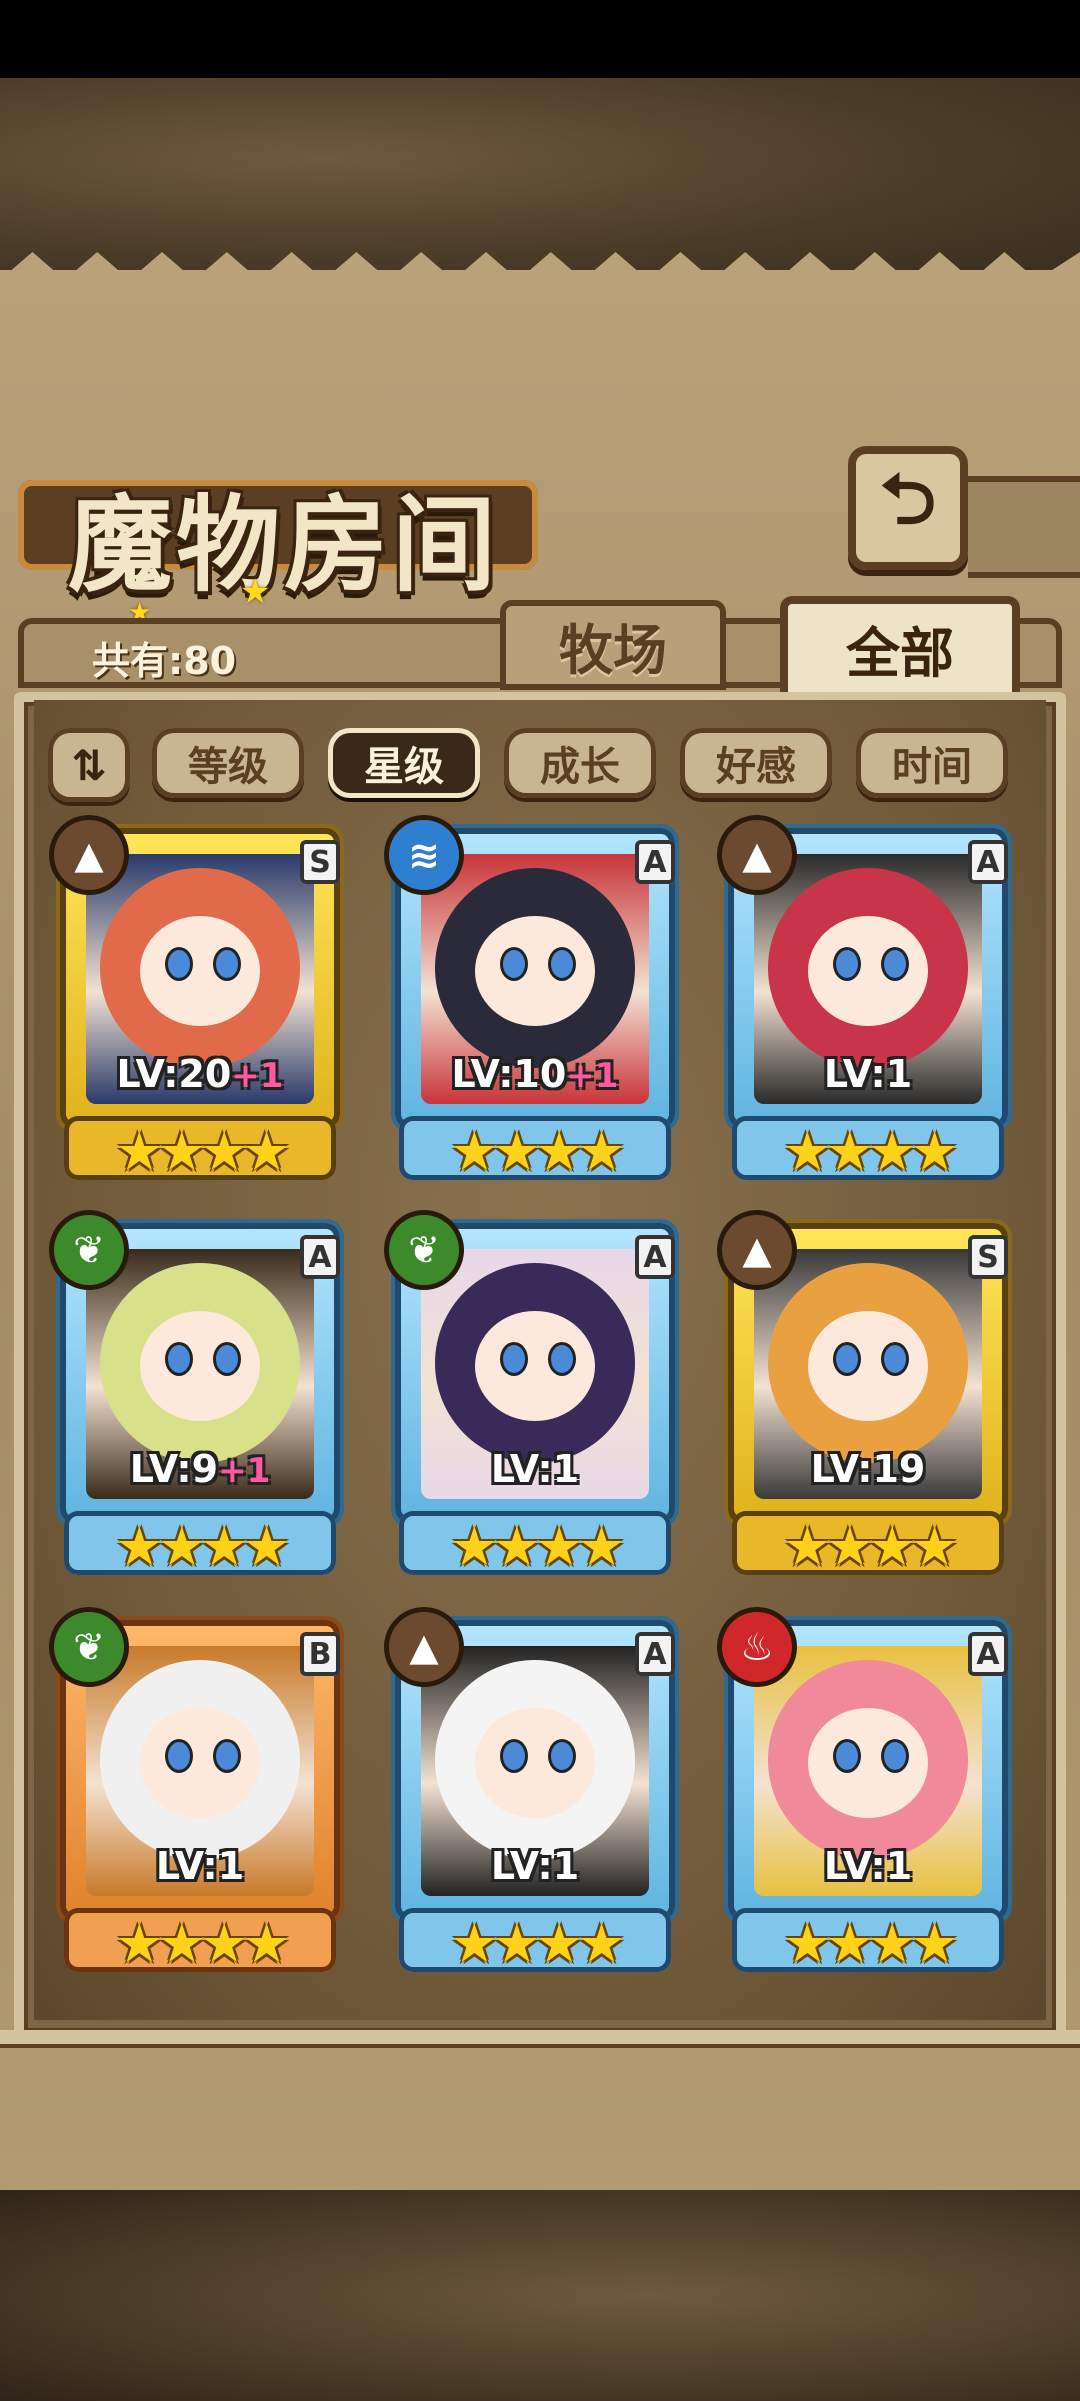 The width and height of the screenshot is (1080, 2401). What do you see at coordinates (509, 1074) in the screenshot?
I see `level-text: LV:10` at bounding box center [509, 1074].